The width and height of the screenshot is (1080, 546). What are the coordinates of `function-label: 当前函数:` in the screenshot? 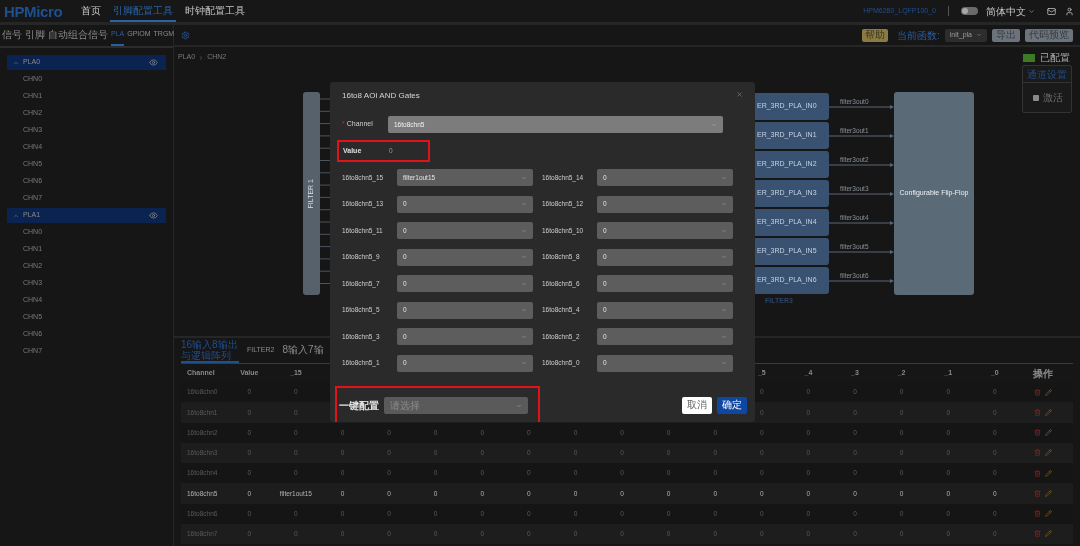 It's located at (918, 35).